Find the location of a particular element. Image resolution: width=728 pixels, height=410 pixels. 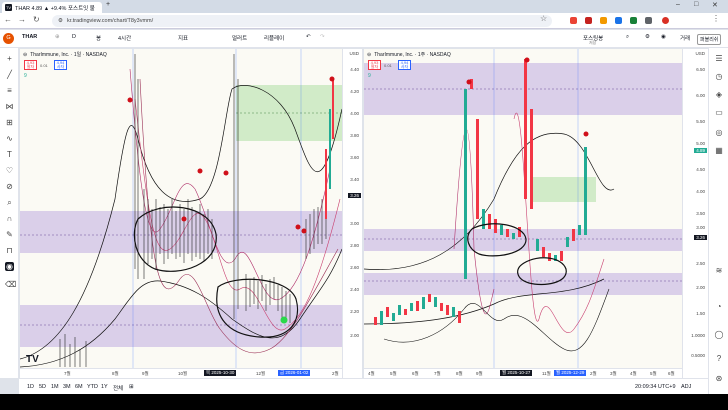

ruler-icon: ⊘ is located at coordinates (9, 186).